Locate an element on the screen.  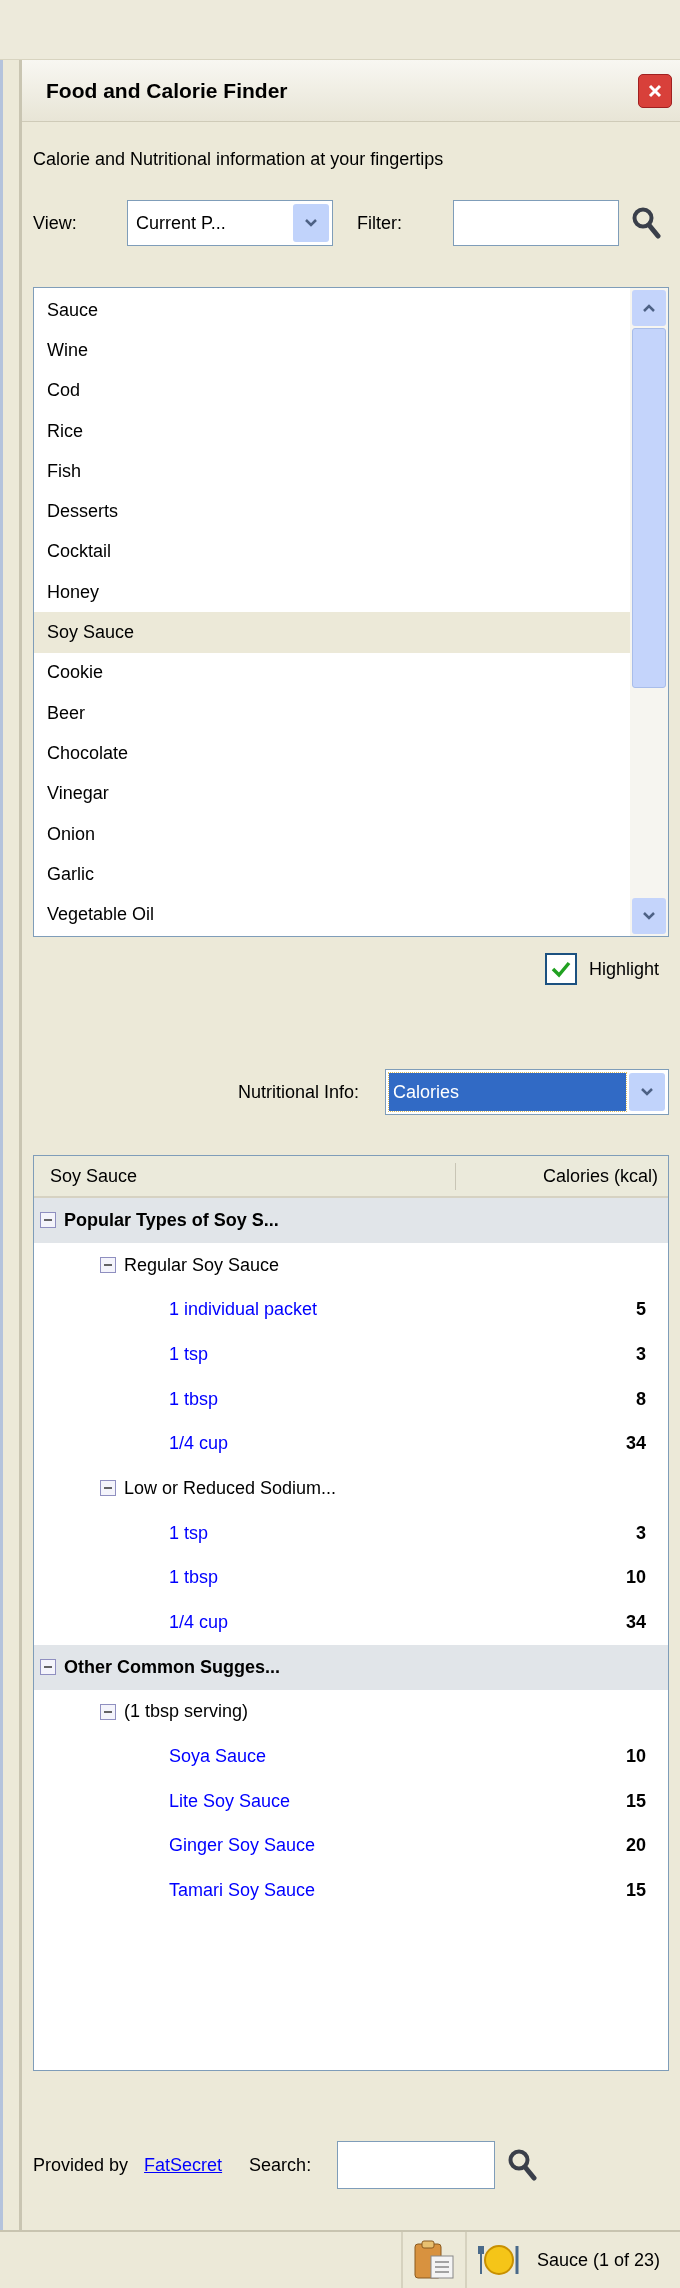
food-list-item: Chocolate is located at coordinates (332, 753).